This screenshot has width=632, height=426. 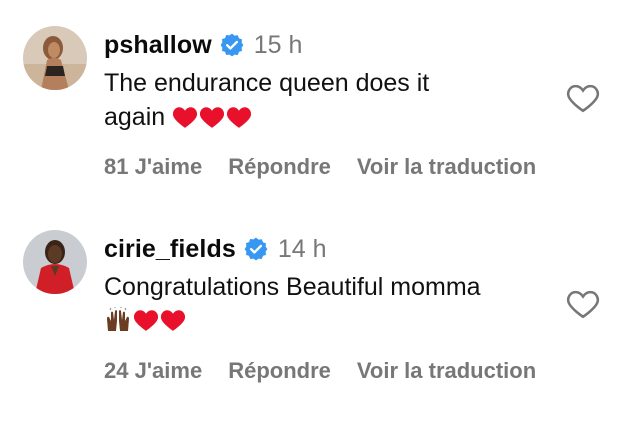 What do you see at coordinates (302, 249) in the screenshot?
I see `timestamp: 14 h` at bounding box center [302, 249].